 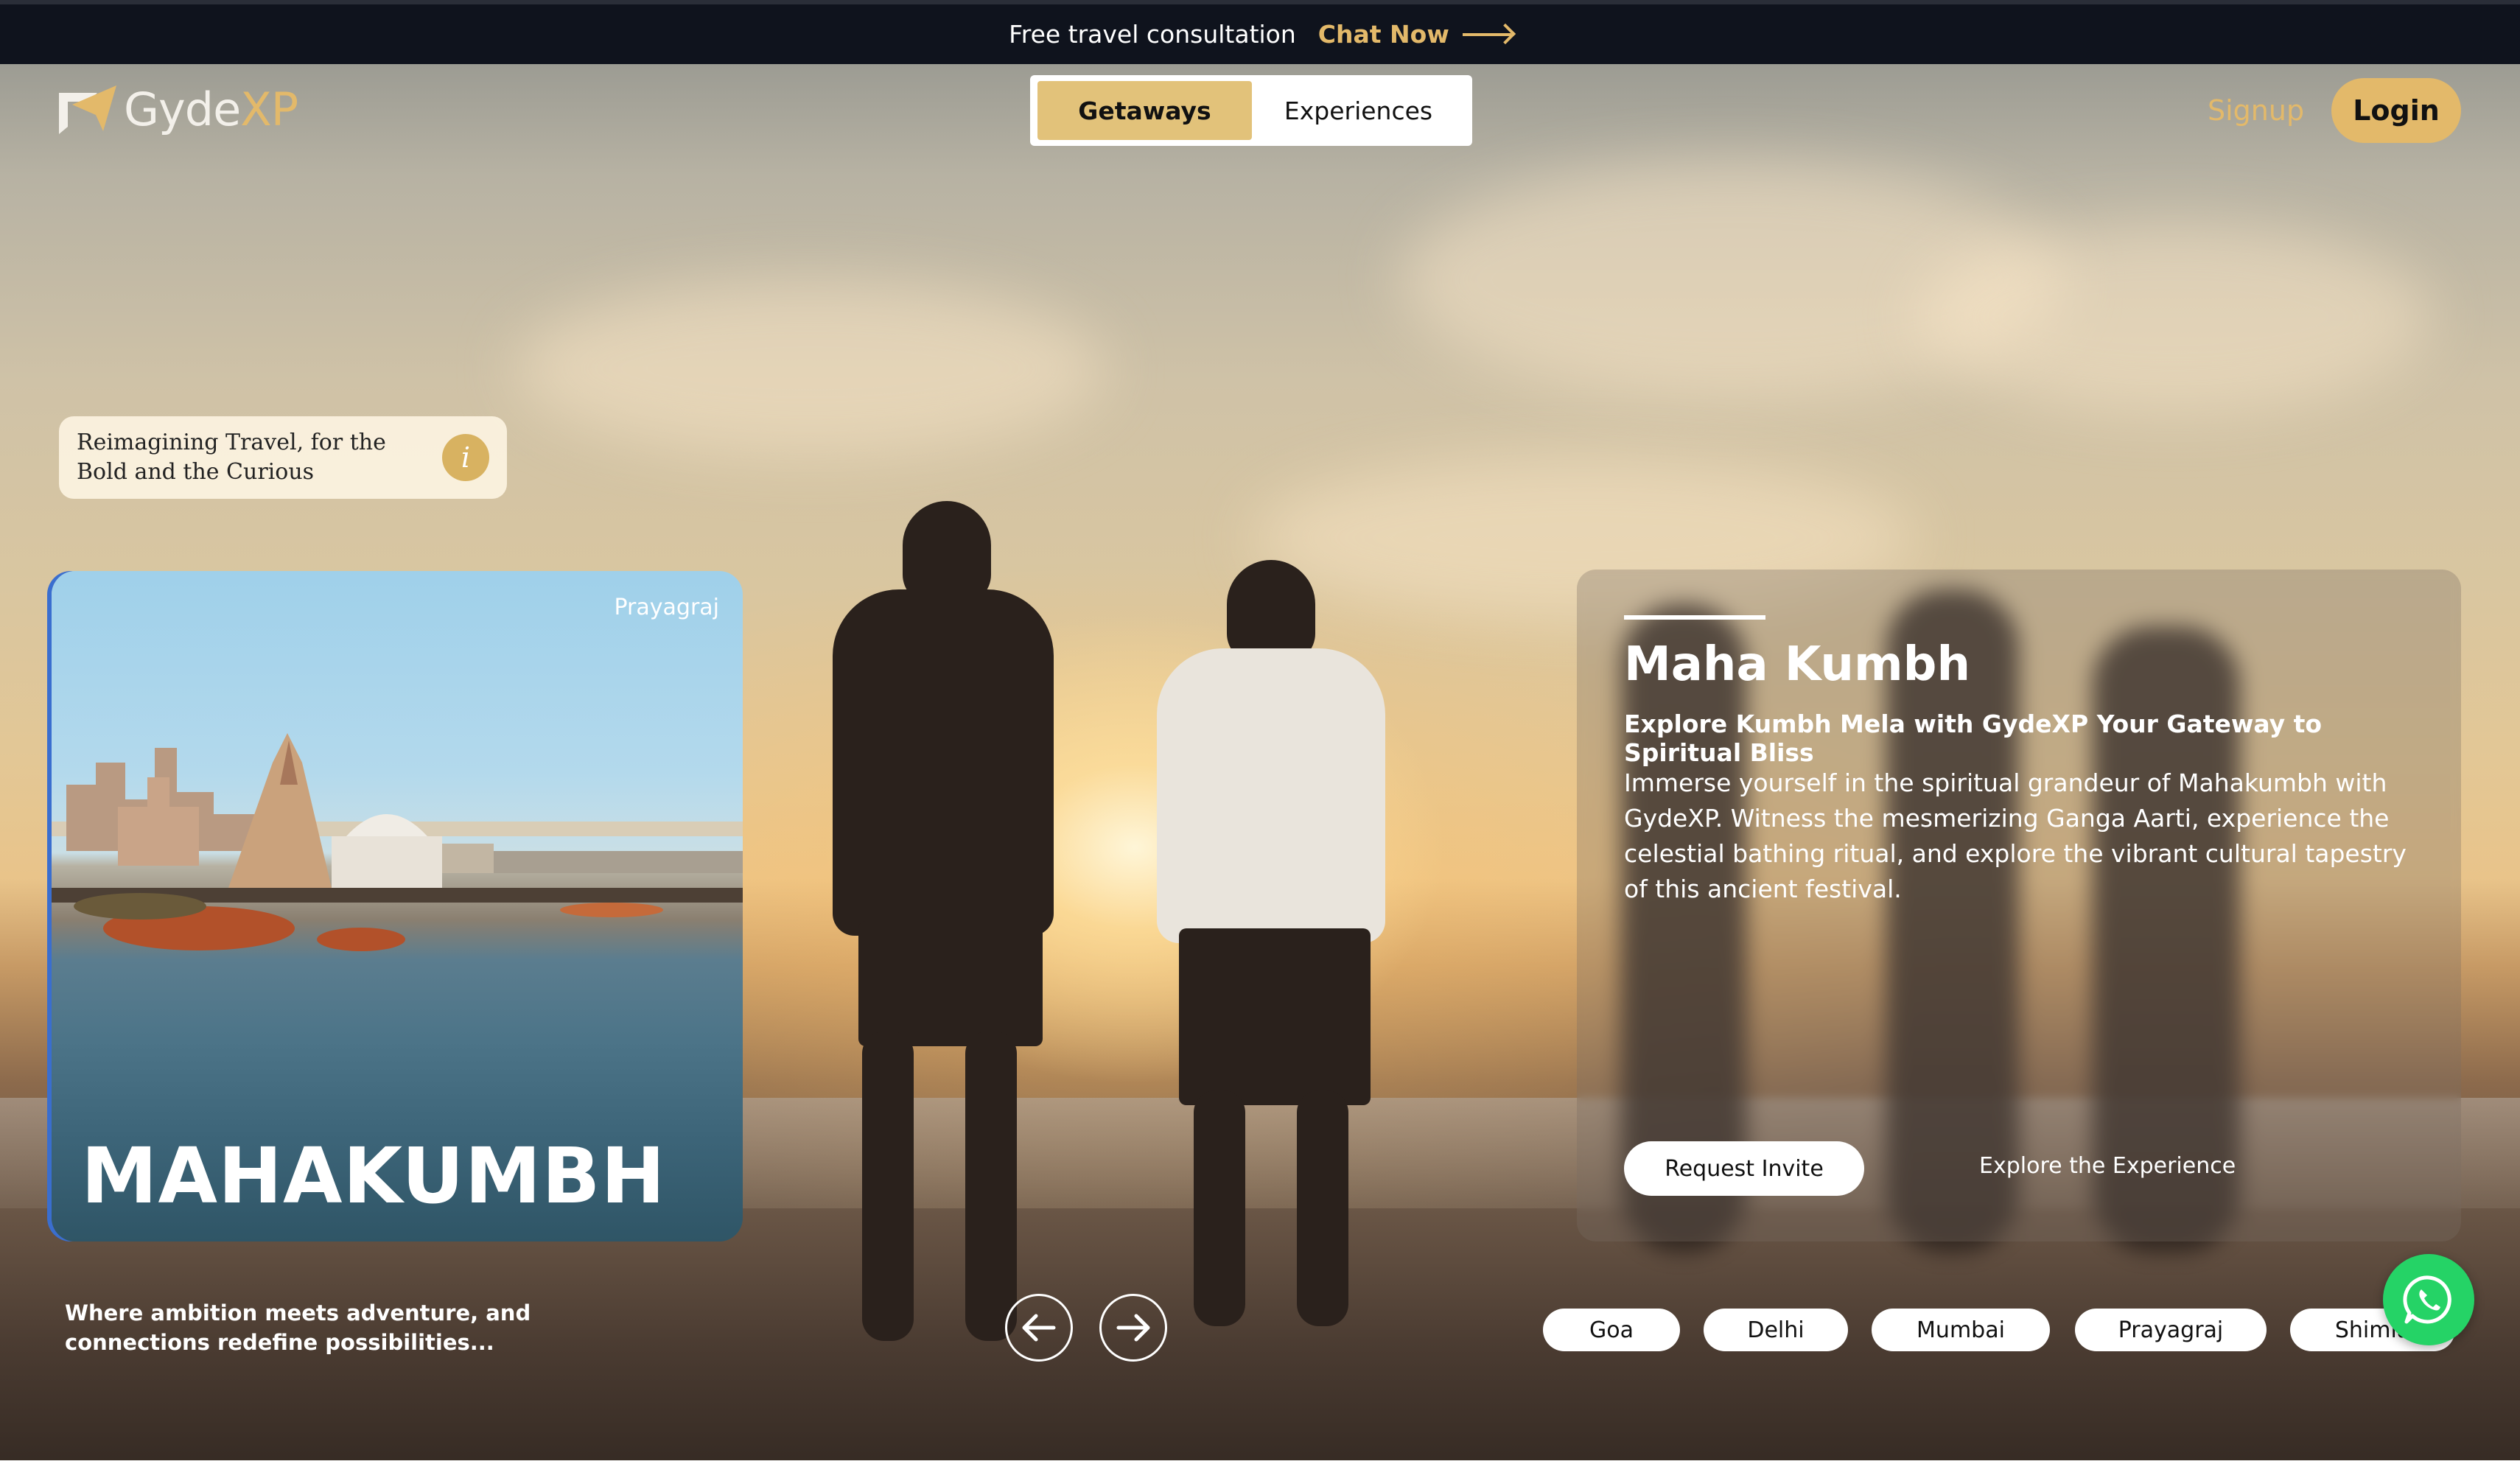 I want to click on logo-mark-icon, so click(x=87, y=109).